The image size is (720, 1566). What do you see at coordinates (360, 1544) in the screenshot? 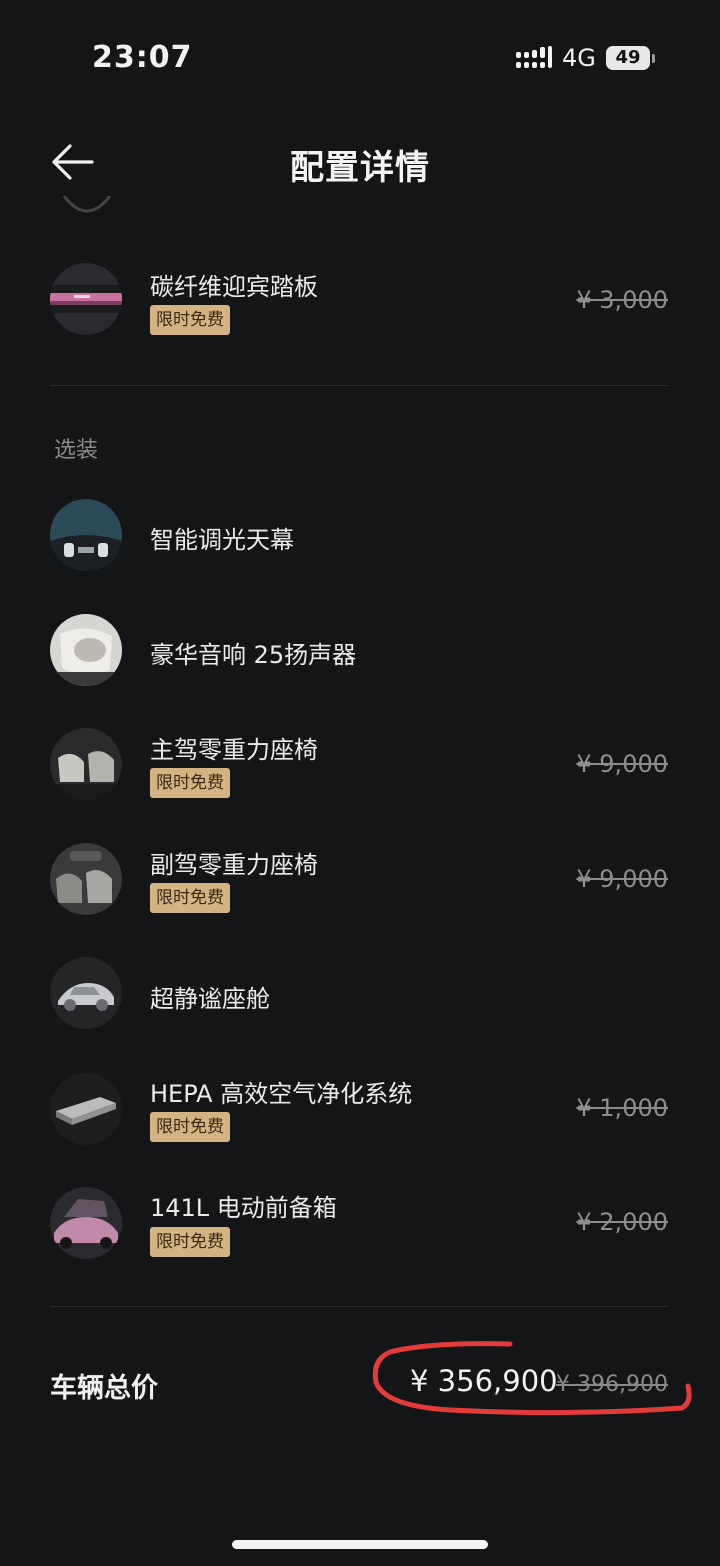
I see `home-indicator` at bounding box center [360, 1544].